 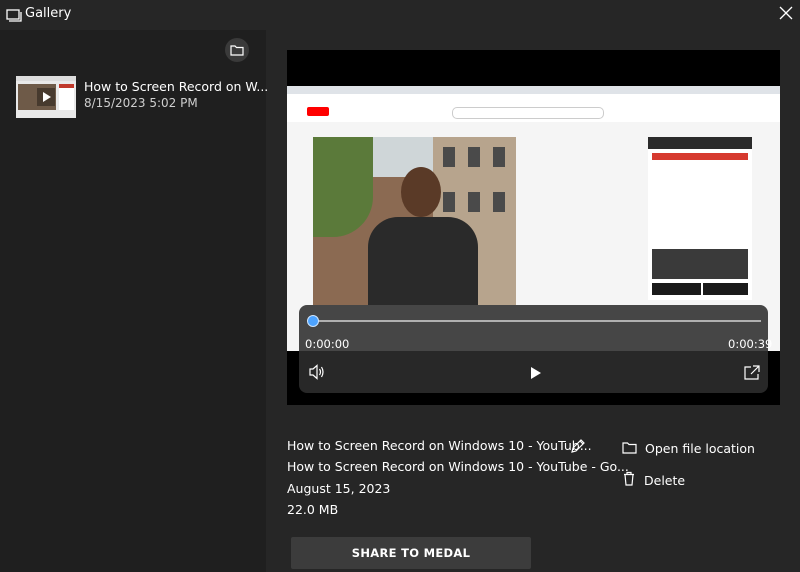 What do you see at coordinates (313, 321) in the screenshot?
I see `seek-handle` at bounding box center [313, 321].